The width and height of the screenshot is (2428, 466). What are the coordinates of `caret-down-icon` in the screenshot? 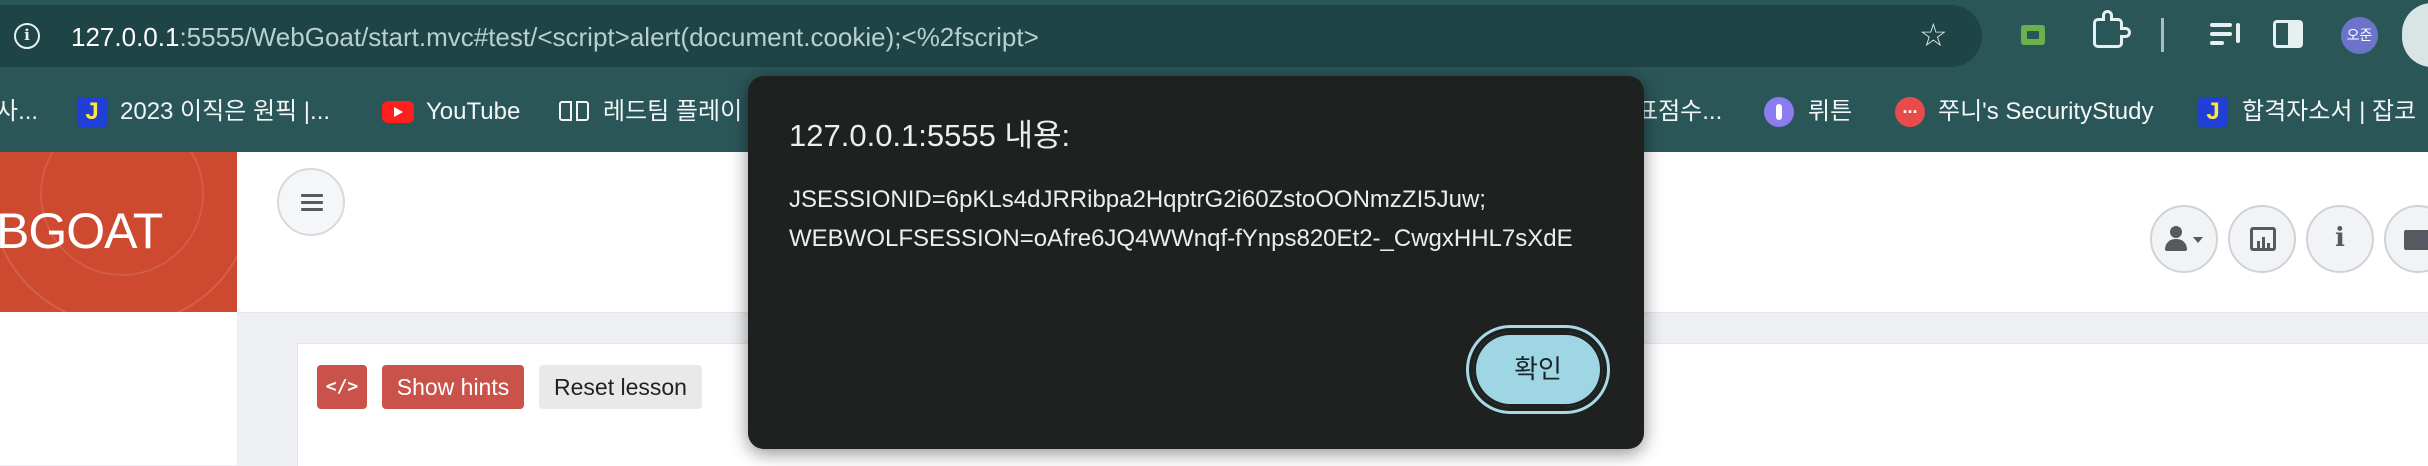 It's located at (2198, 240).